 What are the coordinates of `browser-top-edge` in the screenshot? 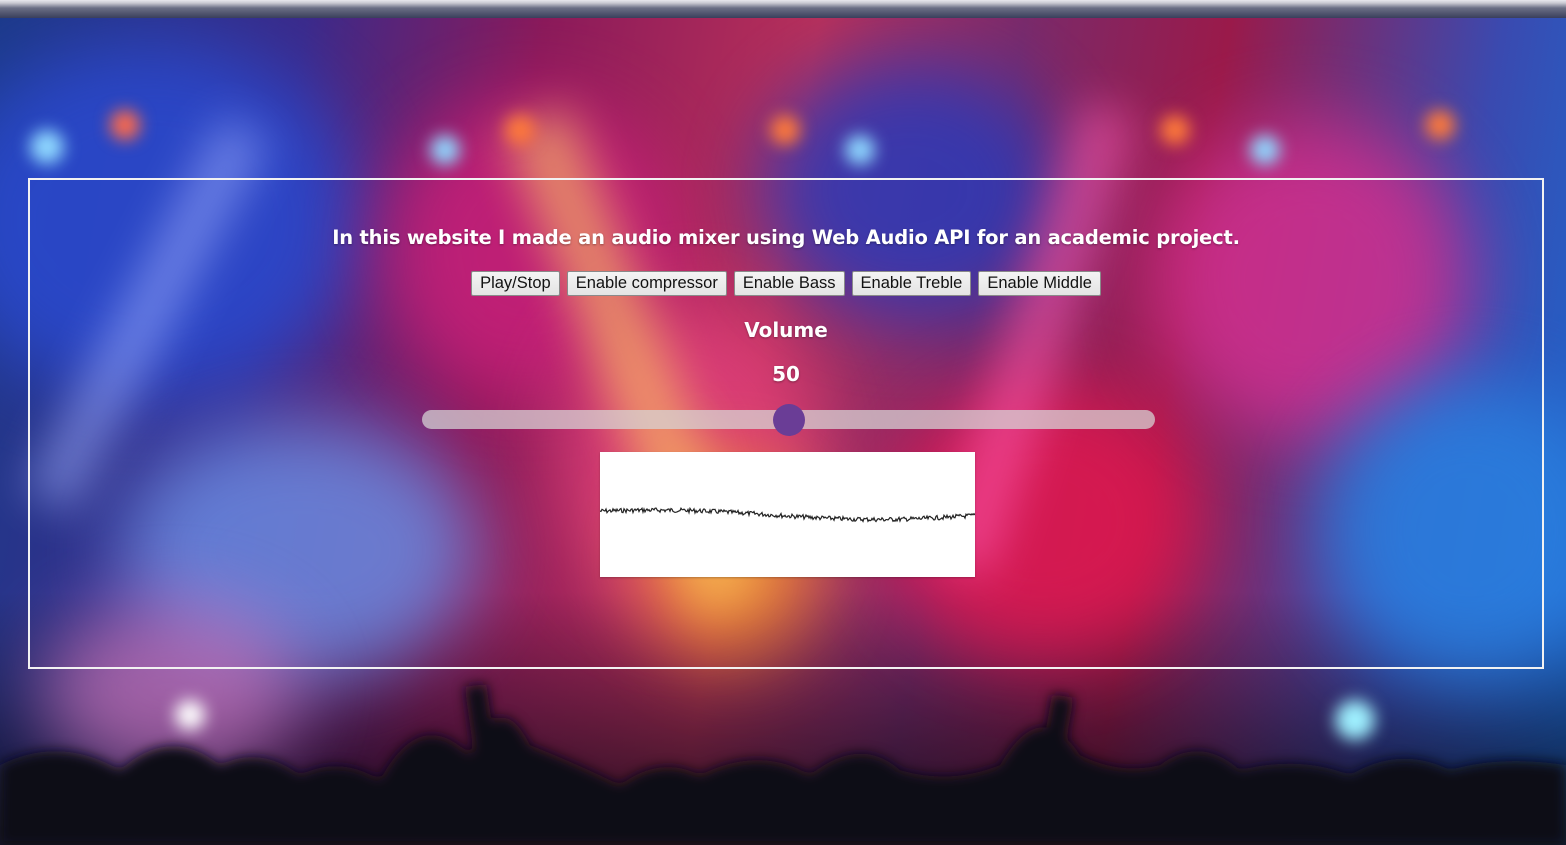 It's located at (783, 9).